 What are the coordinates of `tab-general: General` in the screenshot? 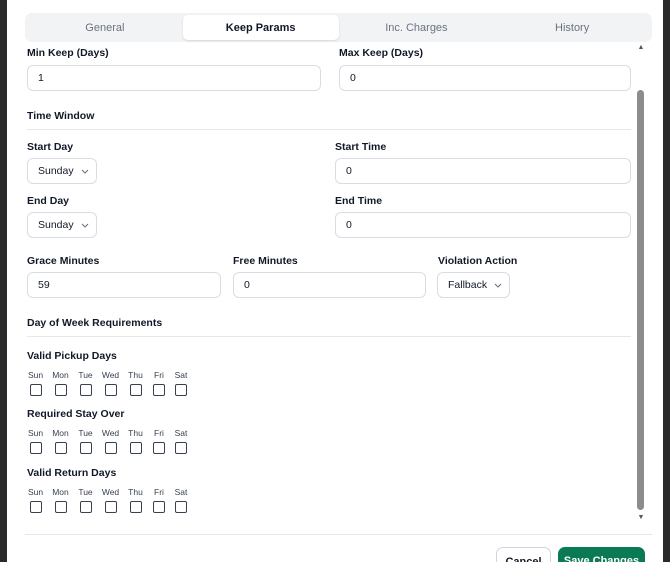 It's located at (105, 27).